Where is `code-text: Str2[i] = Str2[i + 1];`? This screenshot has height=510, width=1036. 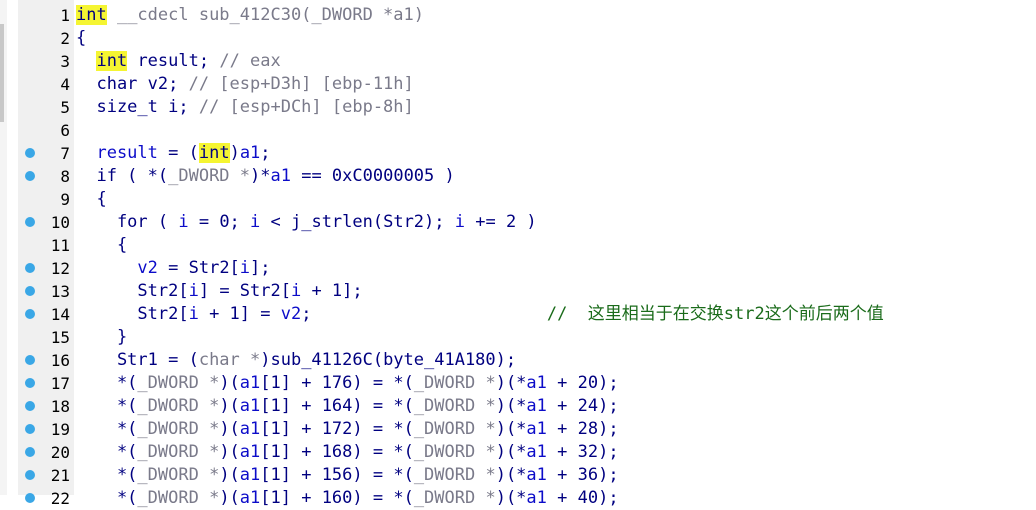
code-text: Str2[i] = Str2[i + 1]; is located at coordinates (219, 291).